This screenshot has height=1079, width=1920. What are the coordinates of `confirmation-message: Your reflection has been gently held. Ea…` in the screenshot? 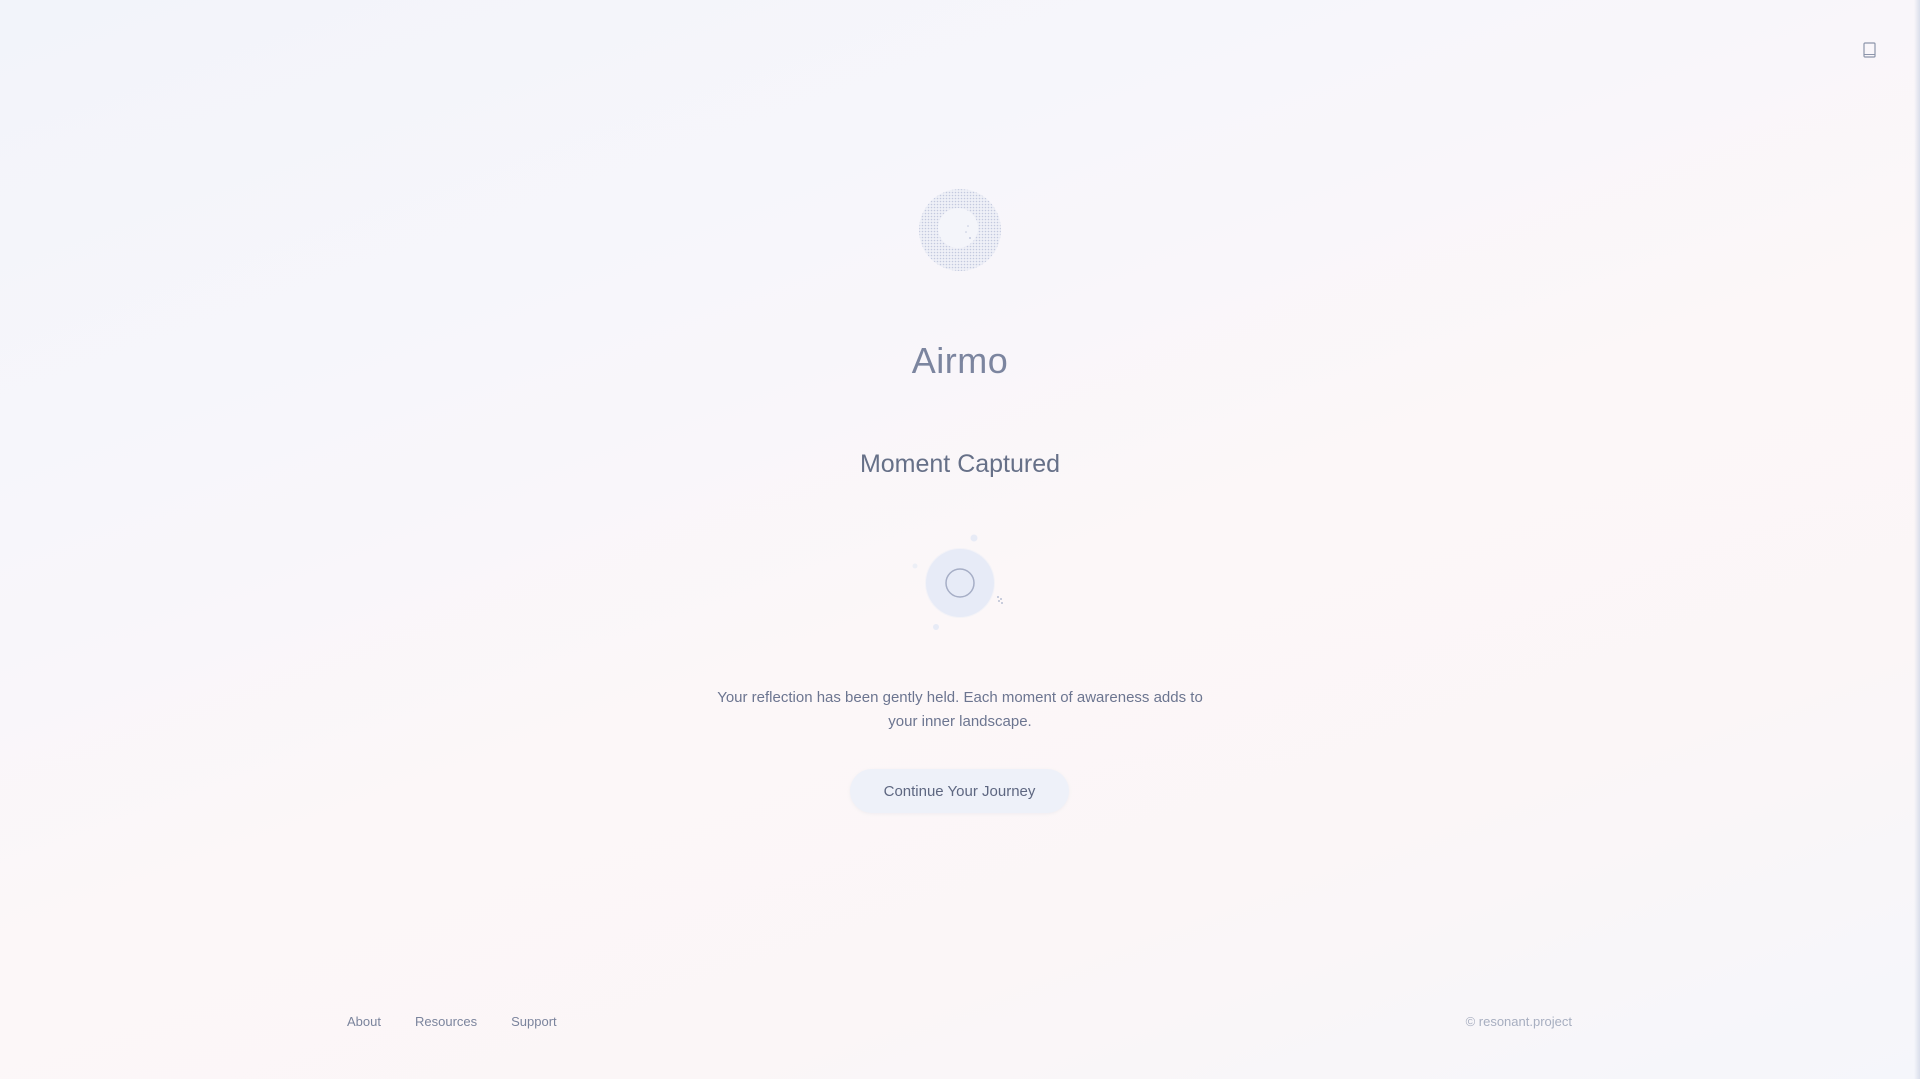 It's located at (960, 709).